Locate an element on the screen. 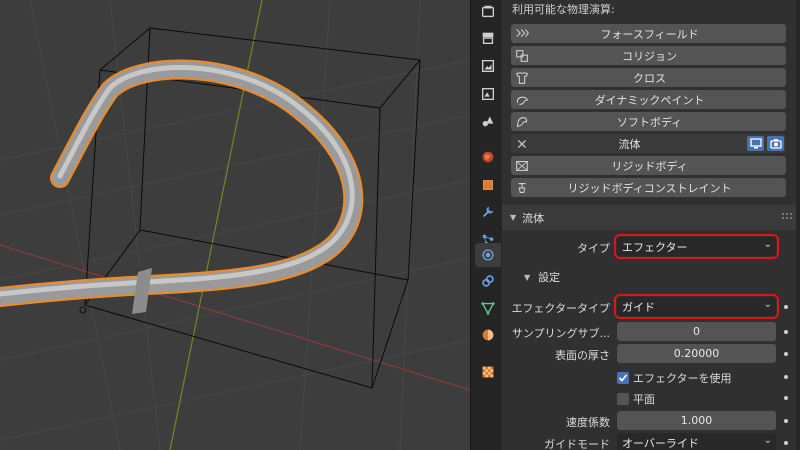 This screenshot has width=800, height=450. render-icon is located at coordinates (488, 38).